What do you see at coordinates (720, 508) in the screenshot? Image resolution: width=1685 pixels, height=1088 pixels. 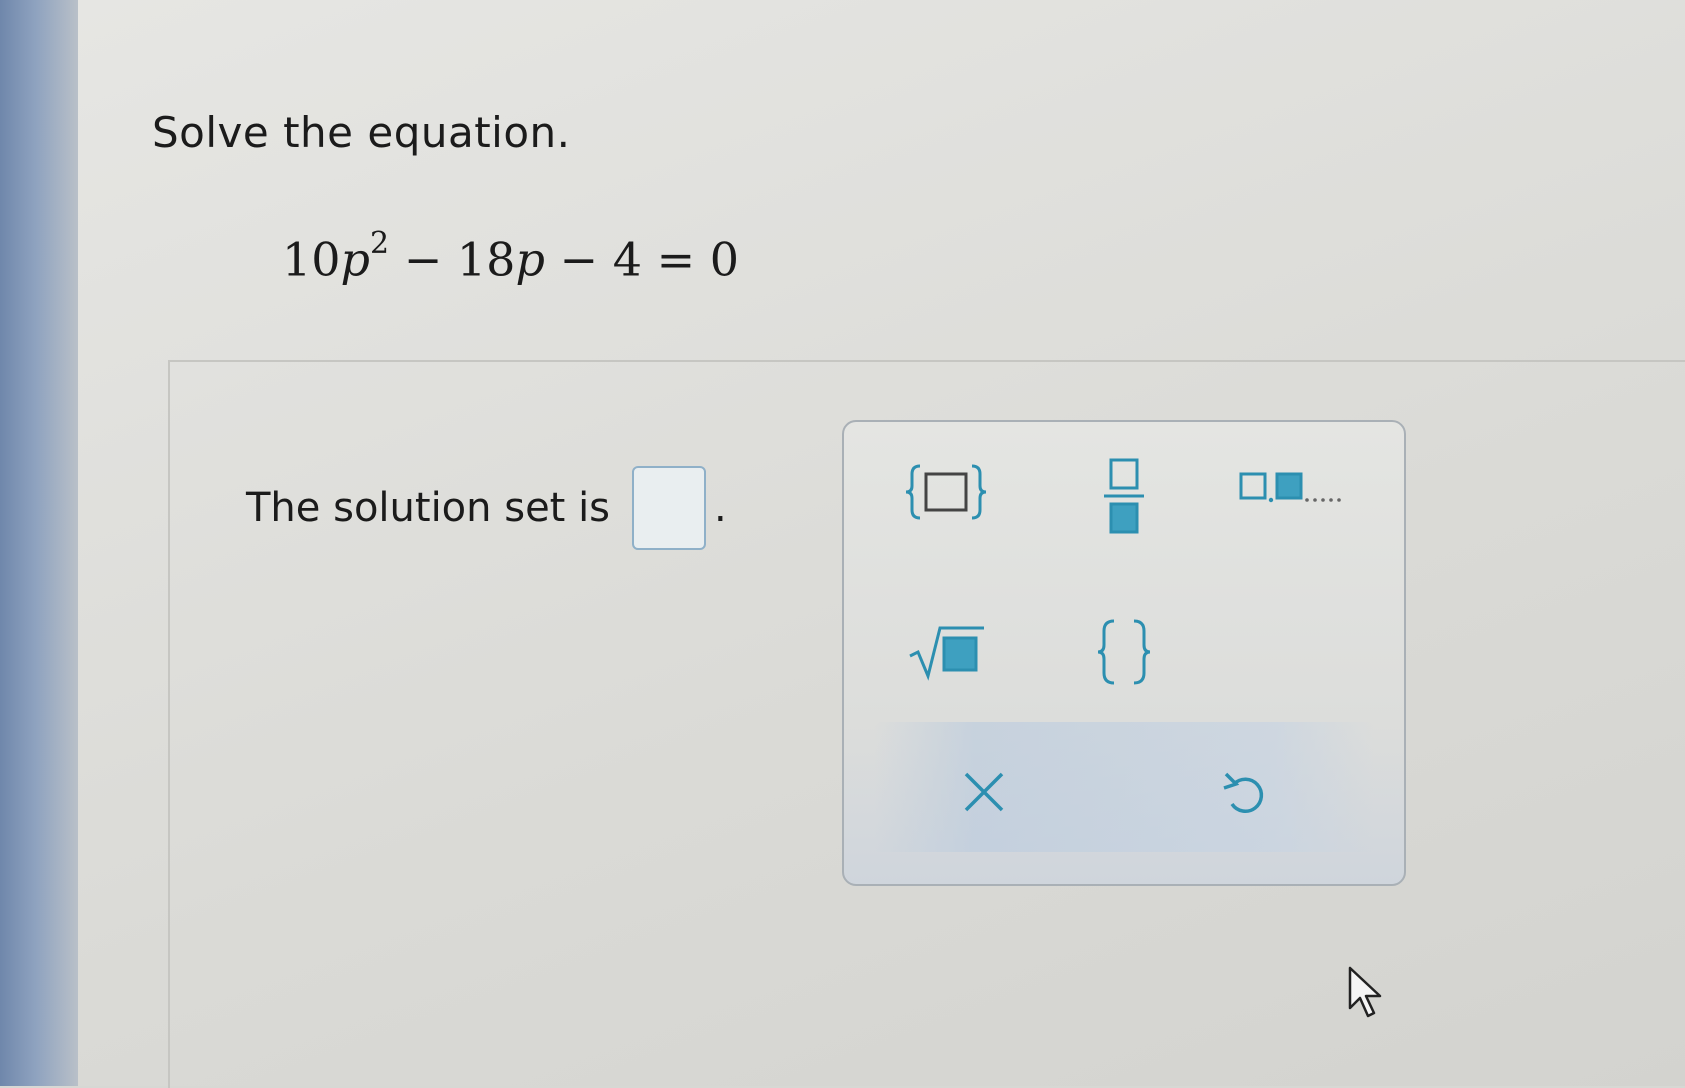 I see `answer-period: .` at bounding box center [720, 508].